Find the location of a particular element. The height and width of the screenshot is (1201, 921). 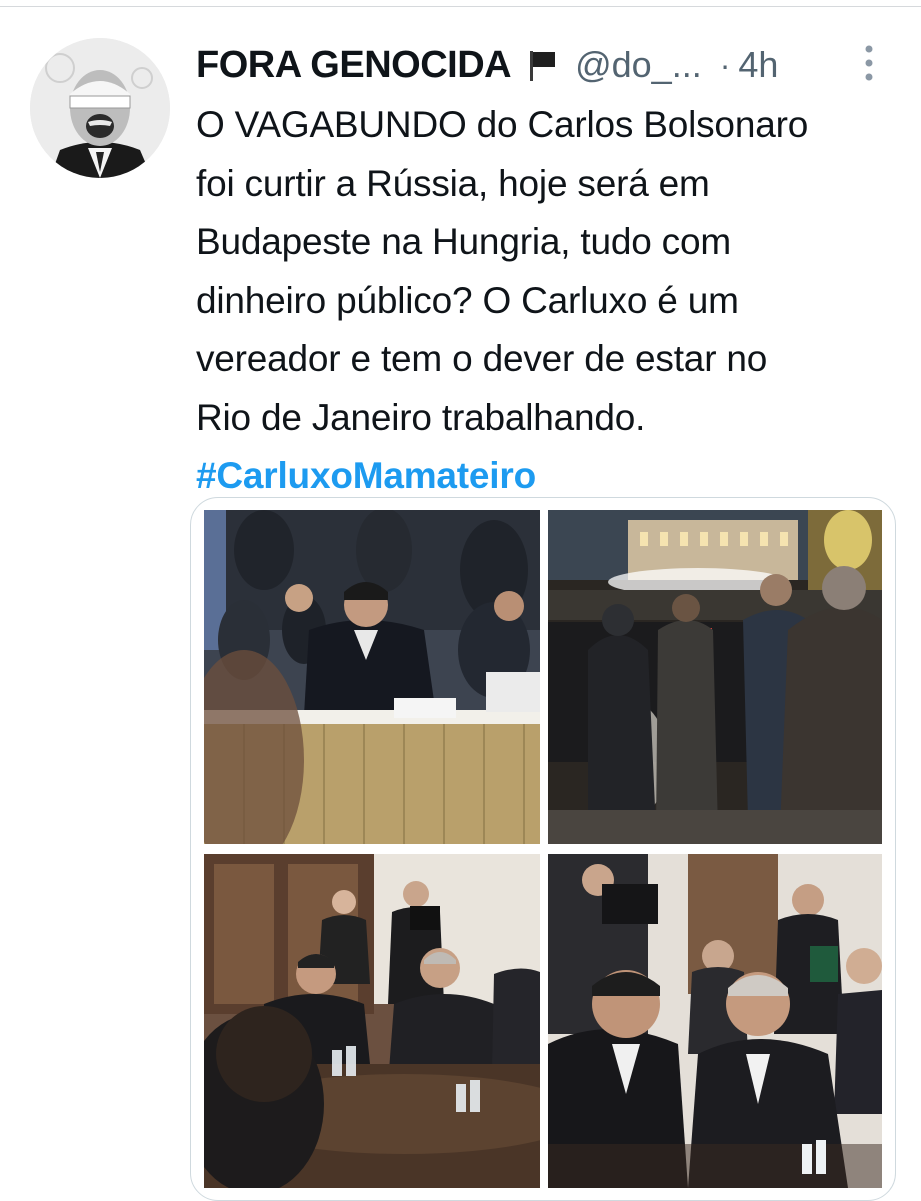

night-street-photo is located at coordinates (715, 677).